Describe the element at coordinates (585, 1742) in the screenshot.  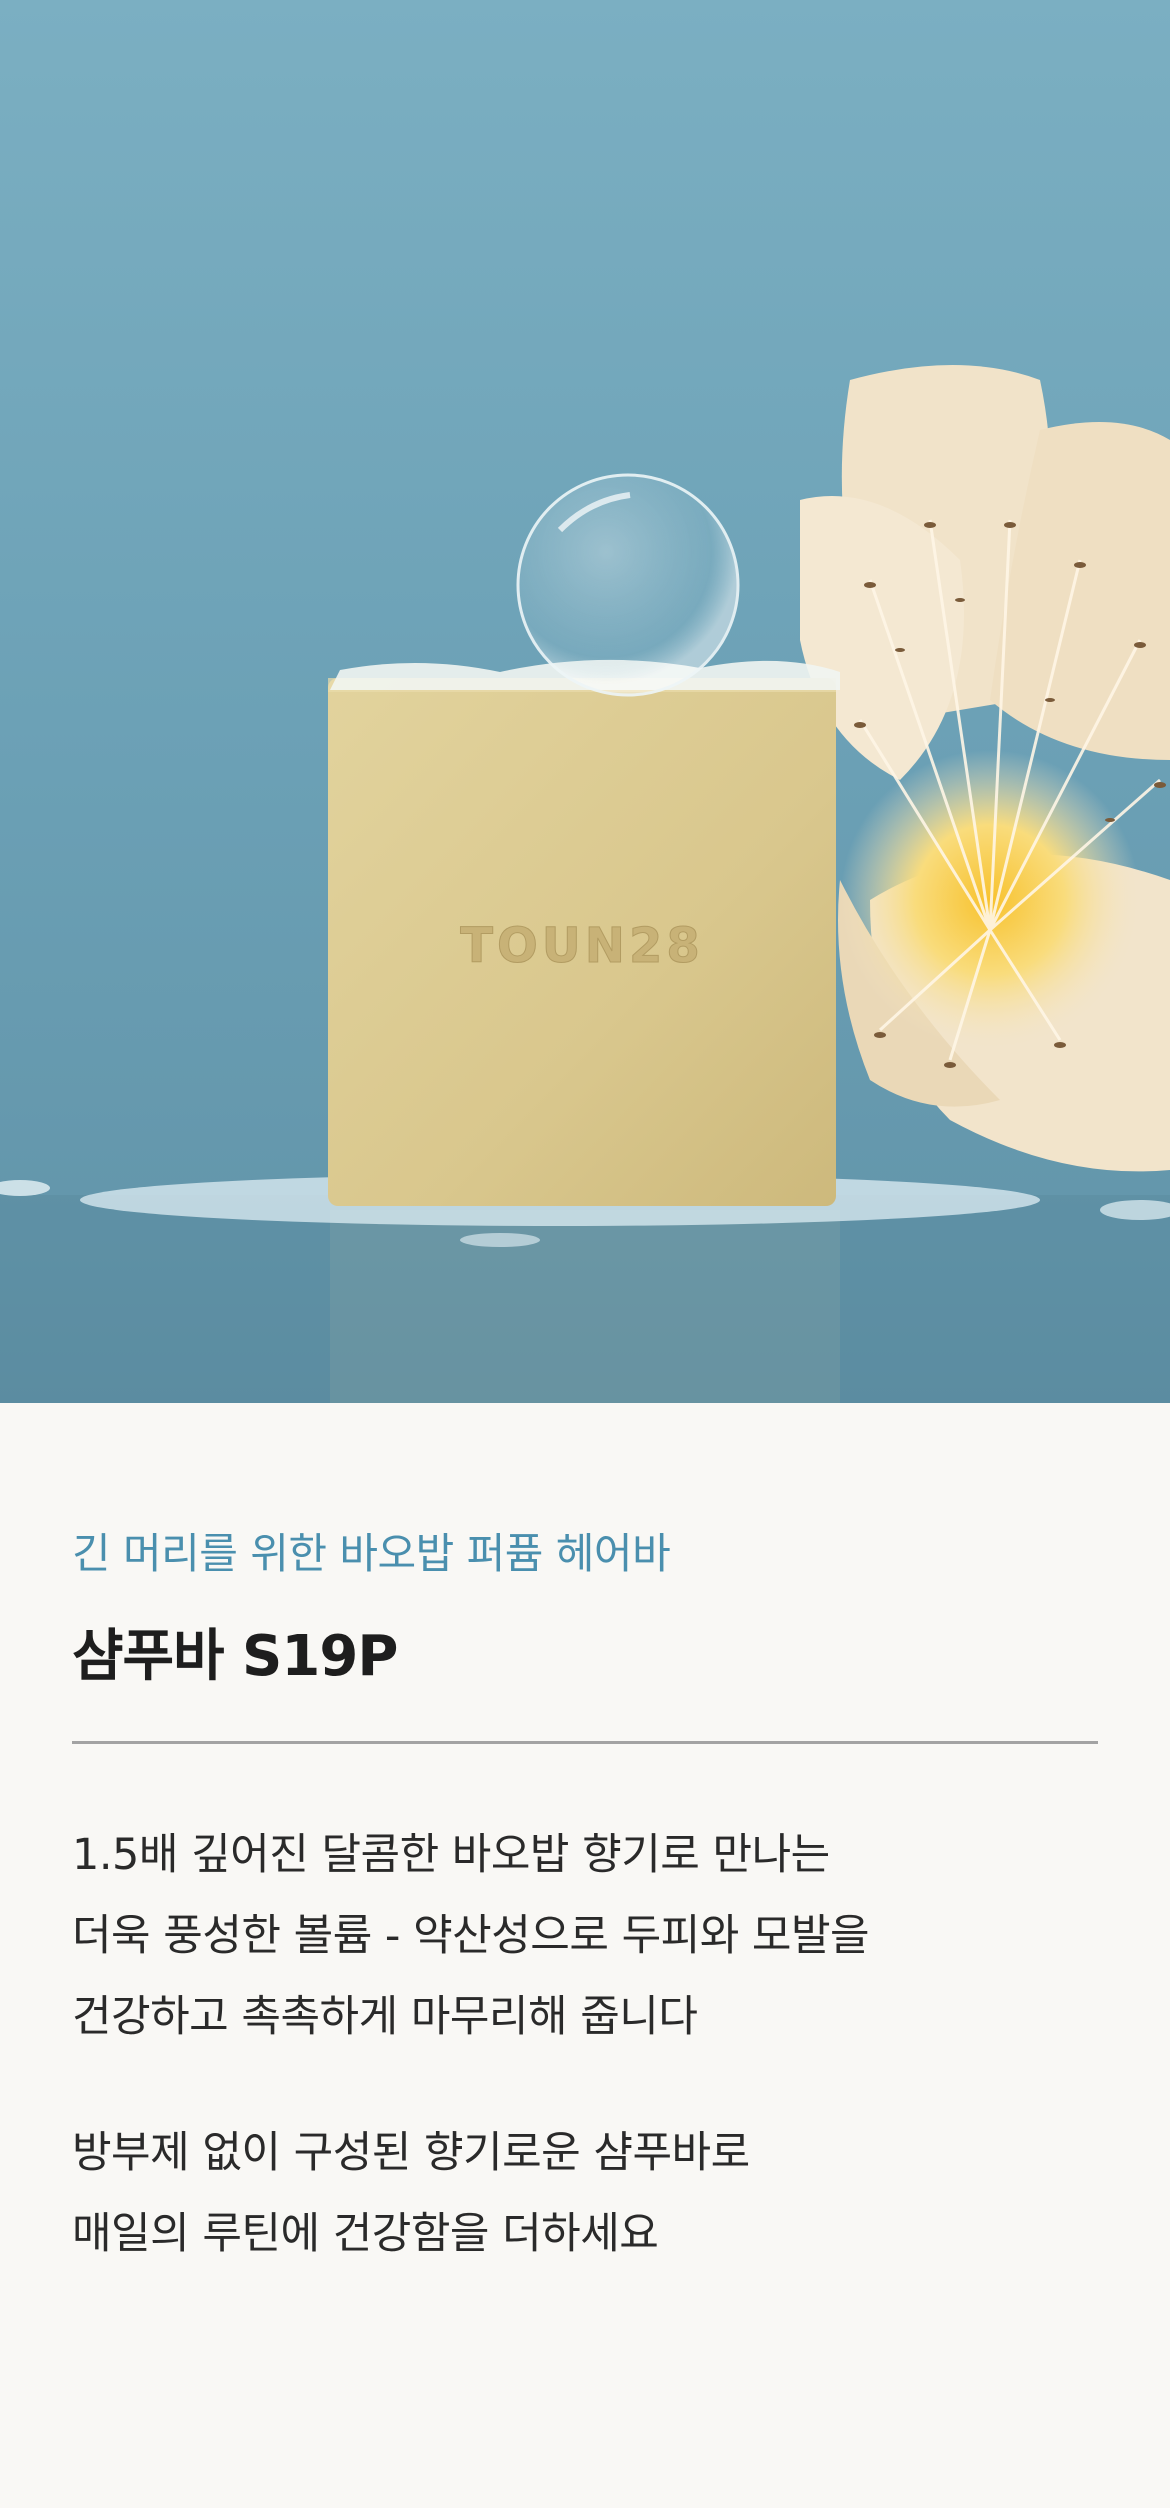
I see `divider` at that location.